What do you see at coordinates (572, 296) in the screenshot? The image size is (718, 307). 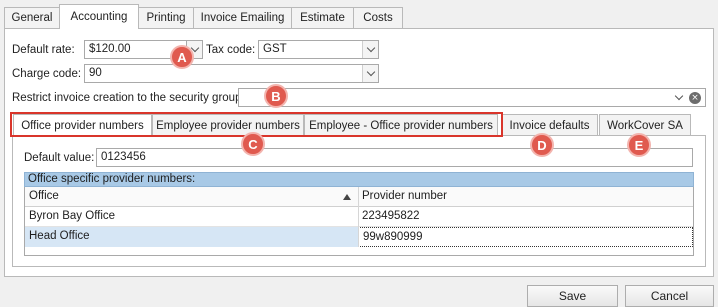 I see `save-button: Save` at bounding box center [572, 296].